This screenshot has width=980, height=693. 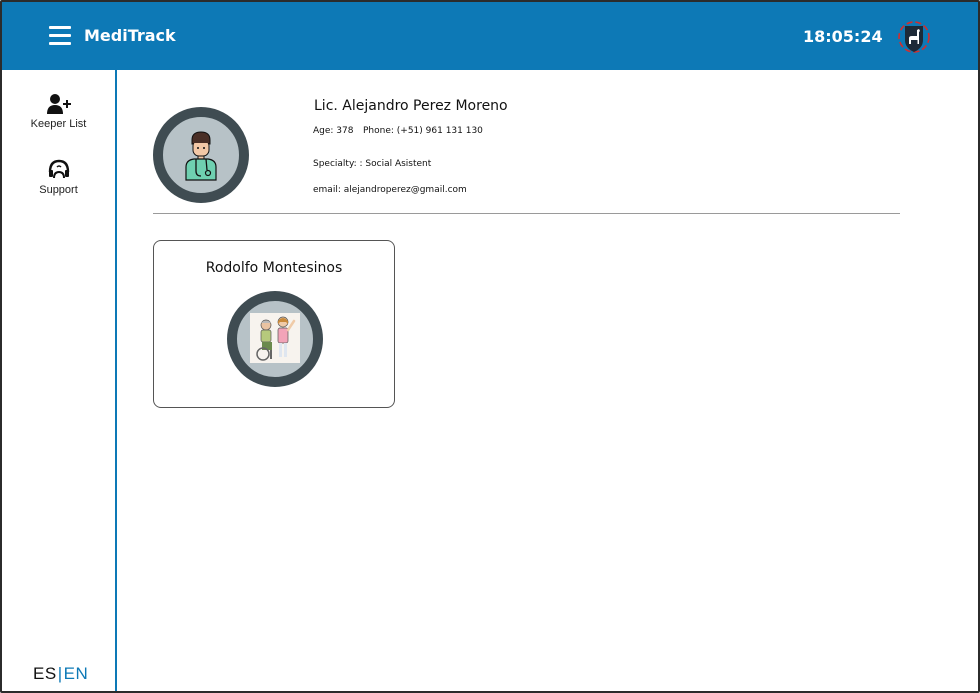 What do you see at coordinates (130, 35) in the screenshot?
I see `app-title: MediTrack` at bounding box center [130, 35].